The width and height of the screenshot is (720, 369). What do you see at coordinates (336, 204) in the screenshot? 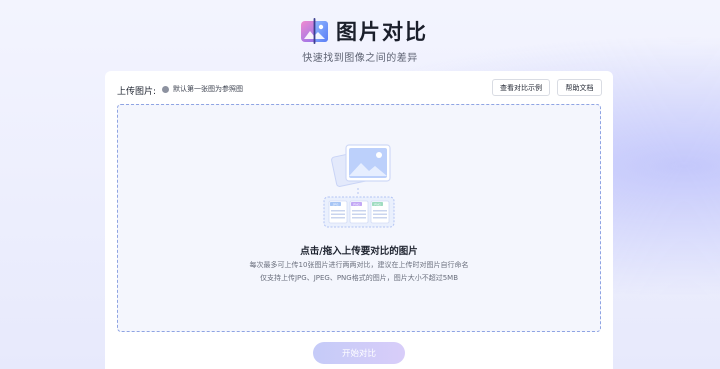
I see `file-type-label: JPG` at bounding box center [336, 204].